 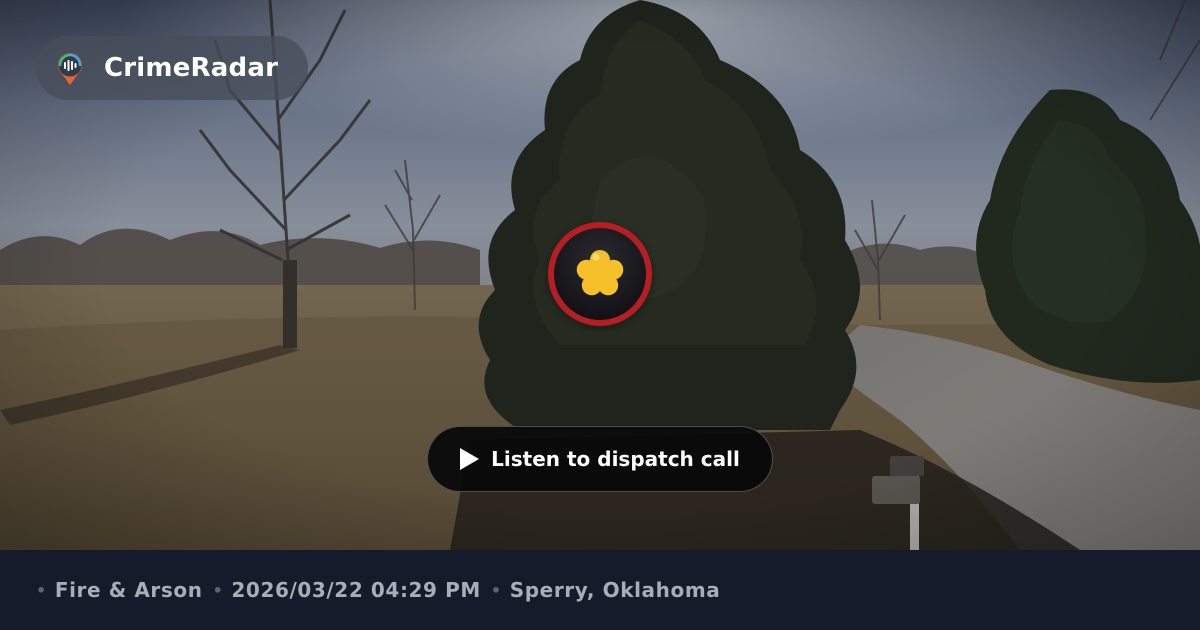 What do you see at coordinates (128, 590) in the screenshot?
I see `incident-category: Fire & Arson` at bounding box center [128, 590].